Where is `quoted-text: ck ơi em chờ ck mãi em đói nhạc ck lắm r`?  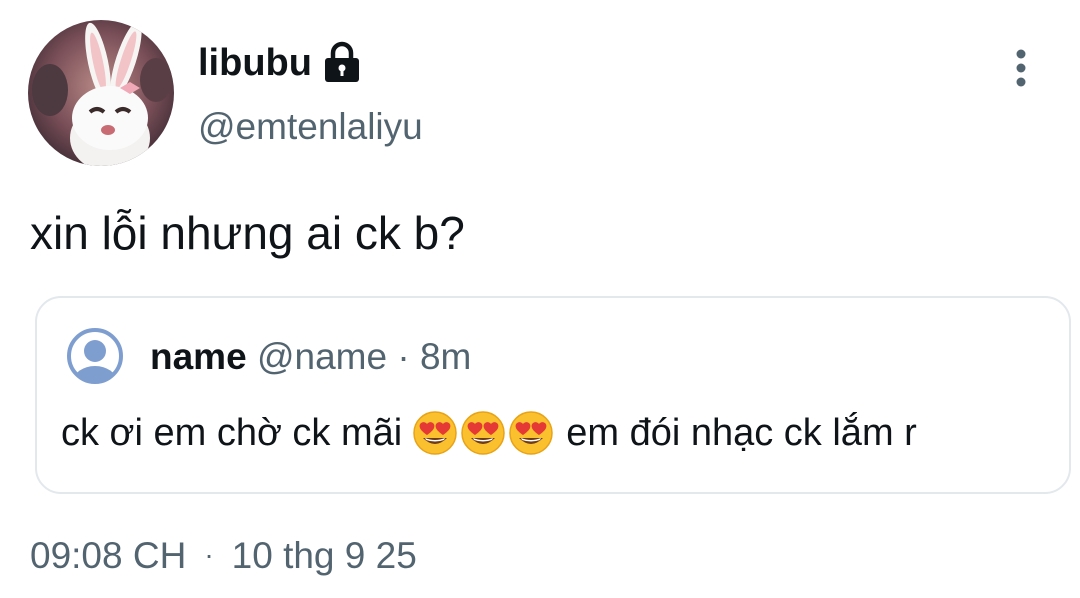 quoted-text: ck ơi em chờ ck mãi em đói nhạc ck lắm r is located at coordinates (489, 433).